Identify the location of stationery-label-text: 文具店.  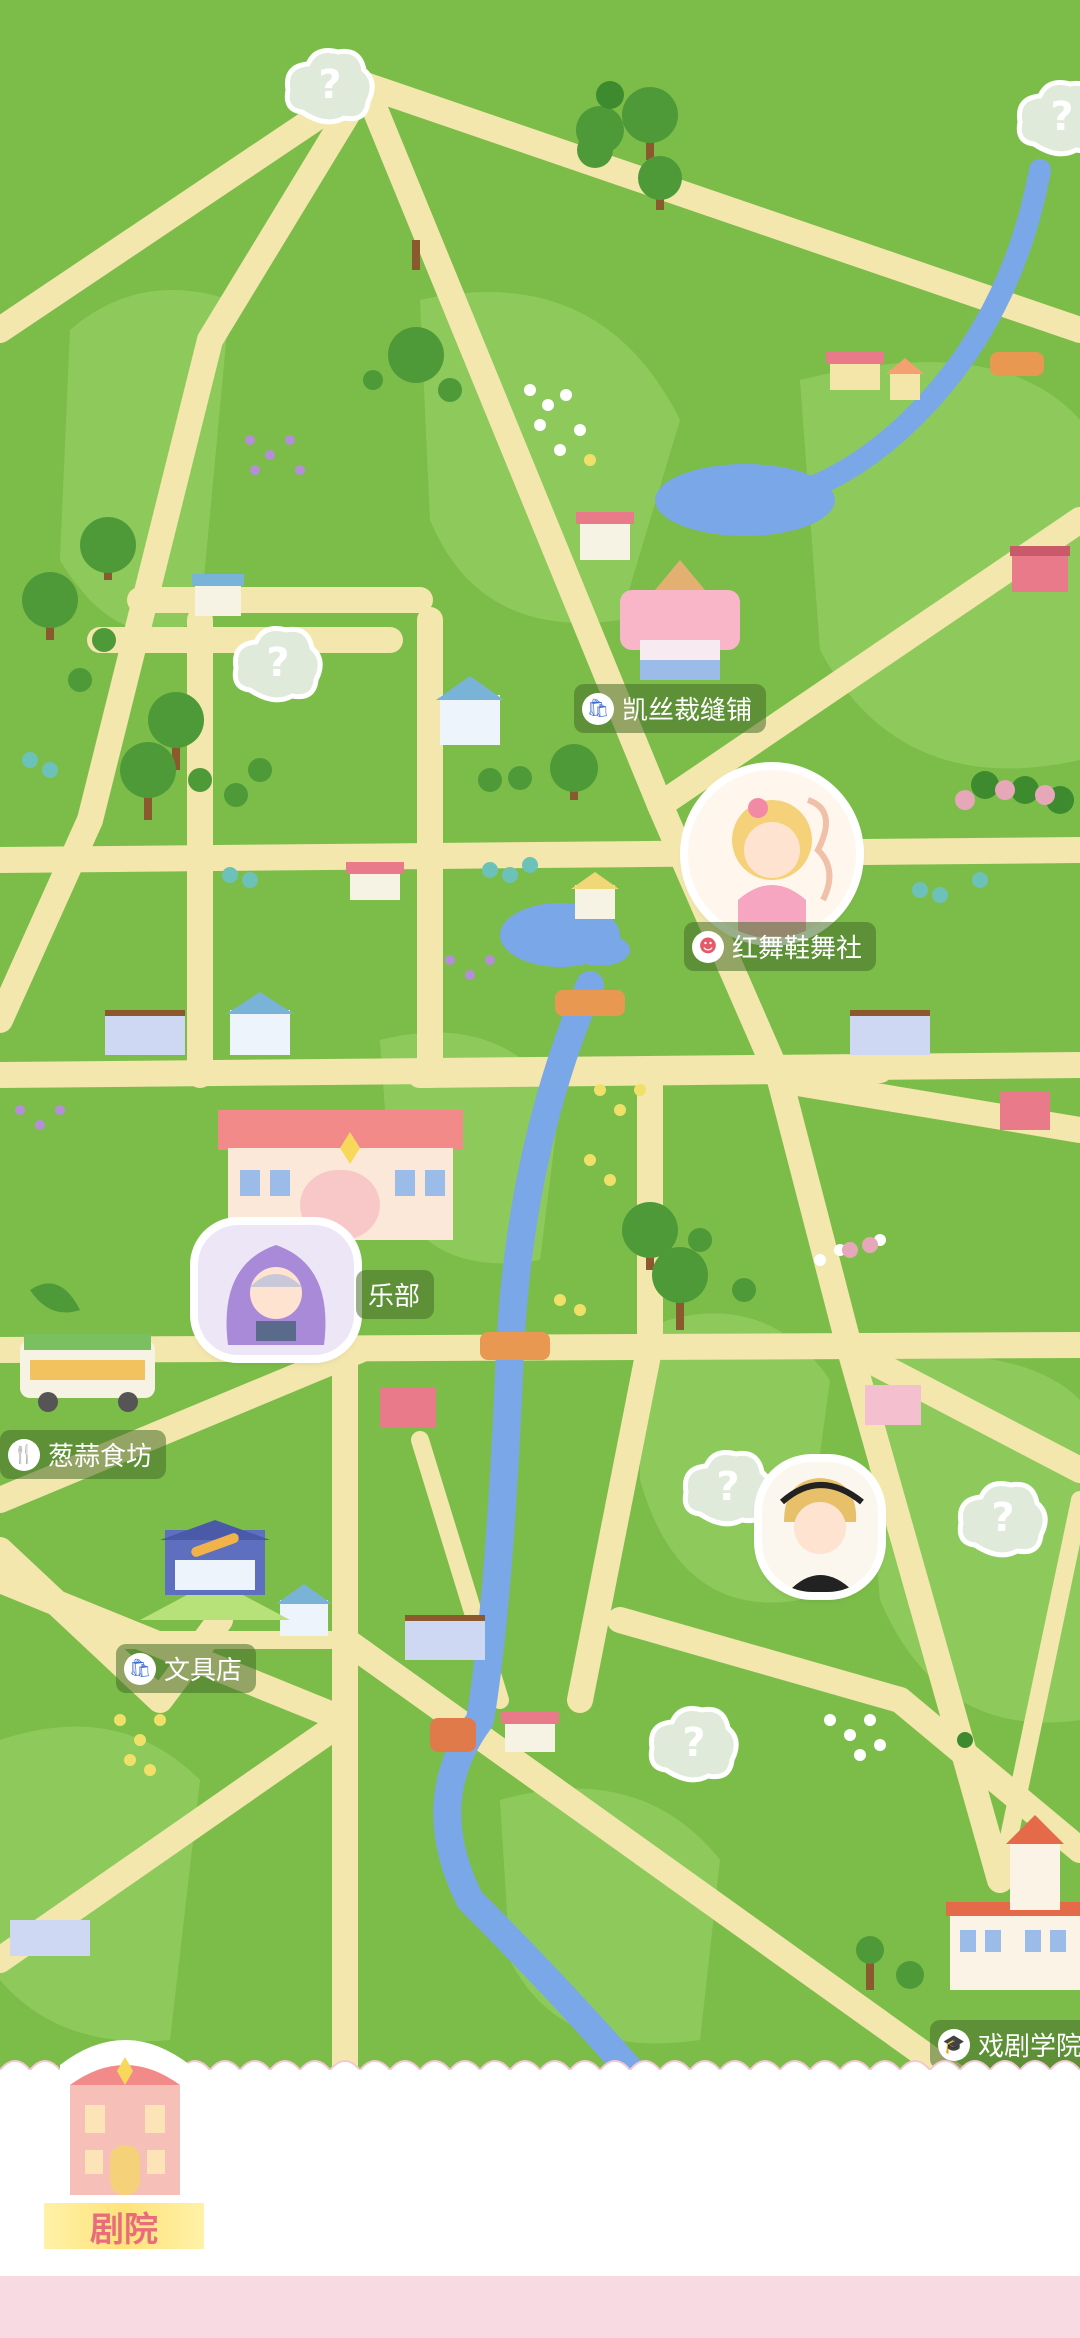
(203, 1671).